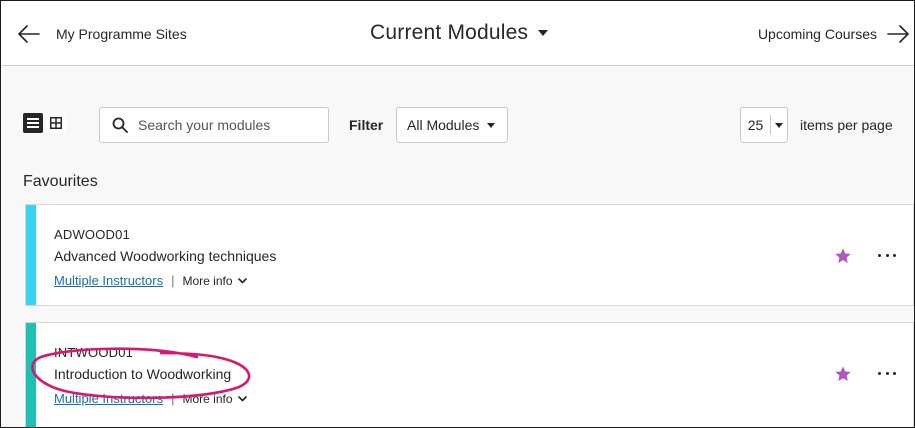 This screenshot has height=428, width=915. I want to click on filter-select: All Modules, so click(452, 125).